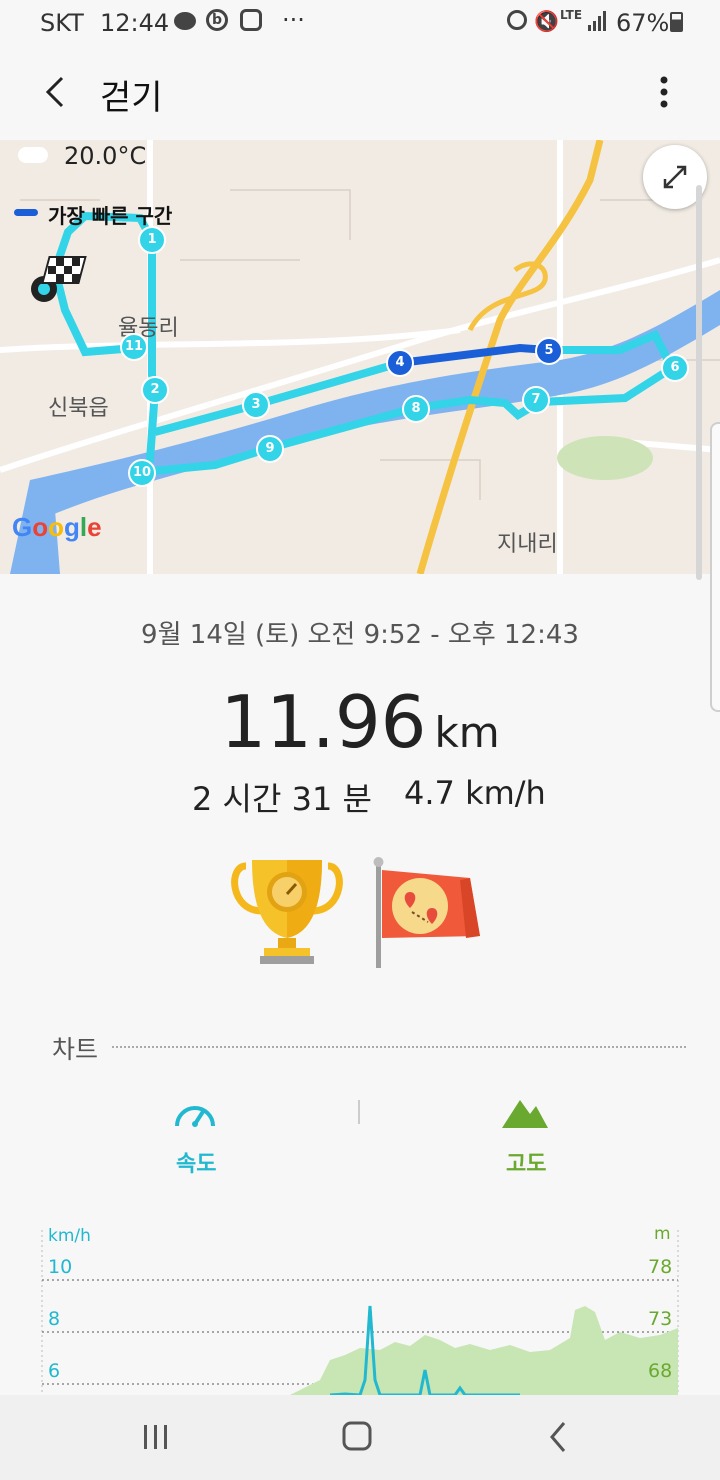  What do you see at coordinates (251, 20) in the screenshot?
I see `instagram-icon` at bounding box center [251, 20].